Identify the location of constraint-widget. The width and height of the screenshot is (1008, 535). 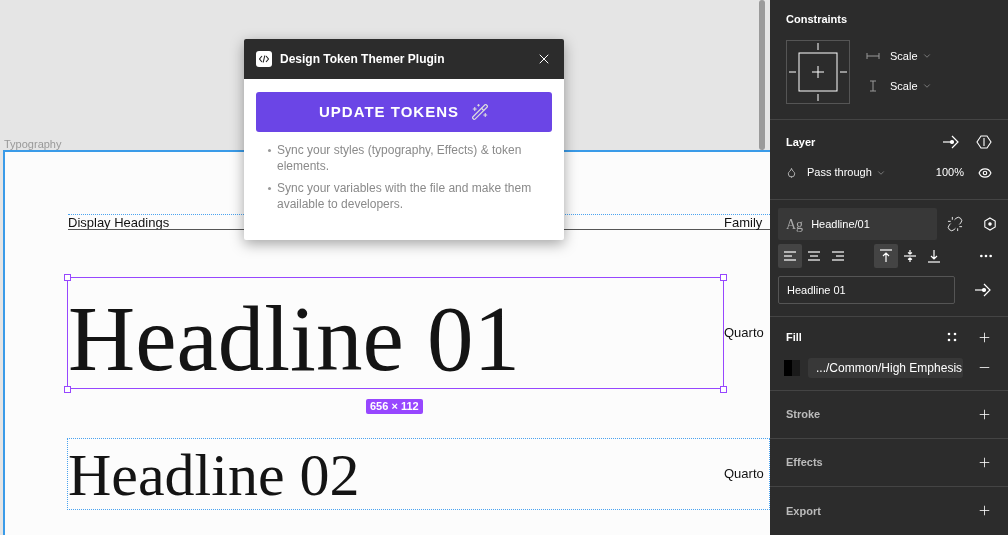
(818, 71).